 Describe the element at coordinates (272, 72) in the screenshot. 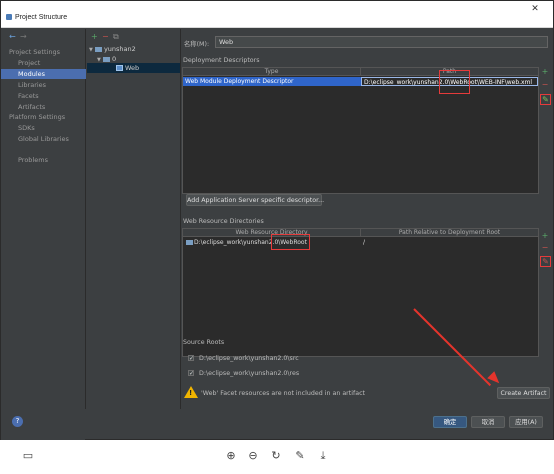

I see `col-header-type: Type` at that location.